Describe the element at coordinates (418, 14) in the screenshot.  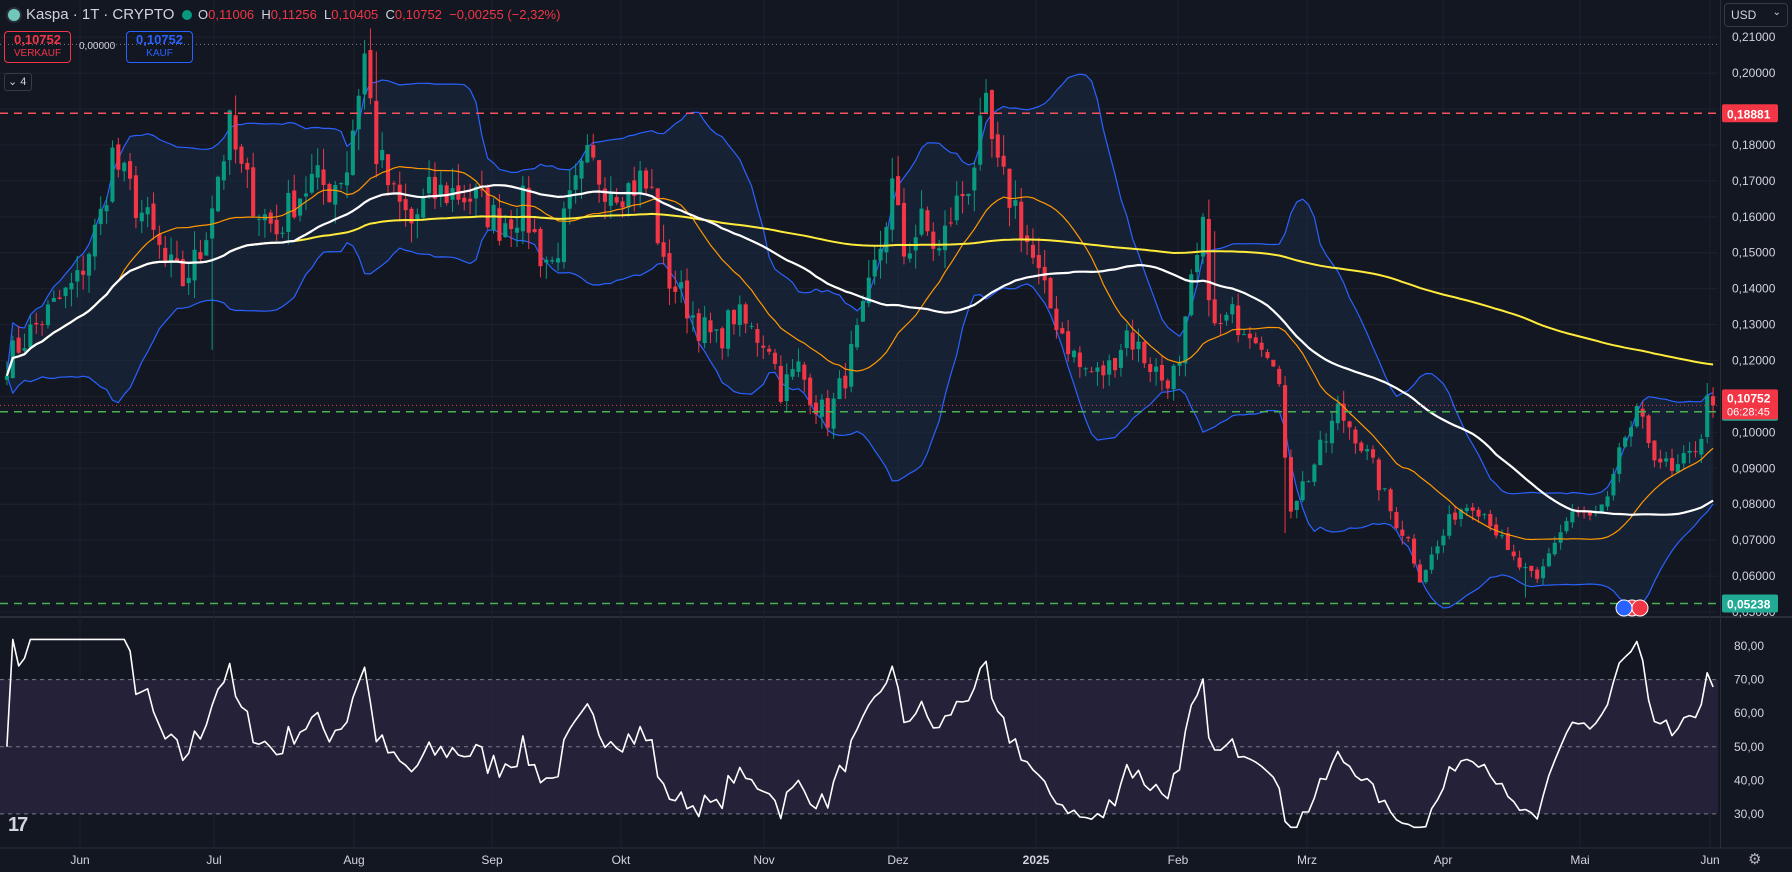
I see `ohlc-c-value: 0,10752` at that location.